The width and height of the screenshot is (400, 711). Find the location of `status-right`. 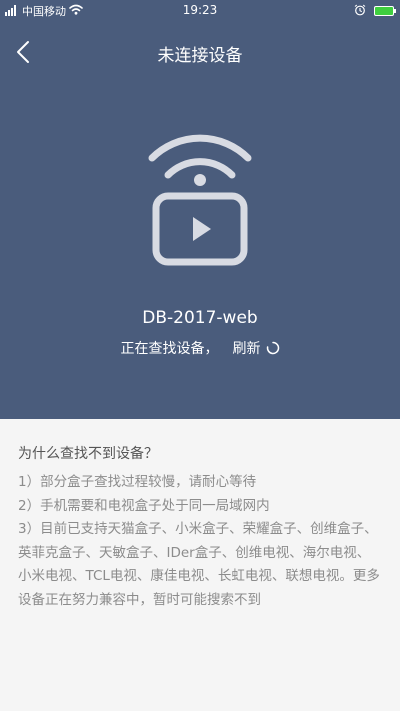

status-right is located at coordinates (375, 11).